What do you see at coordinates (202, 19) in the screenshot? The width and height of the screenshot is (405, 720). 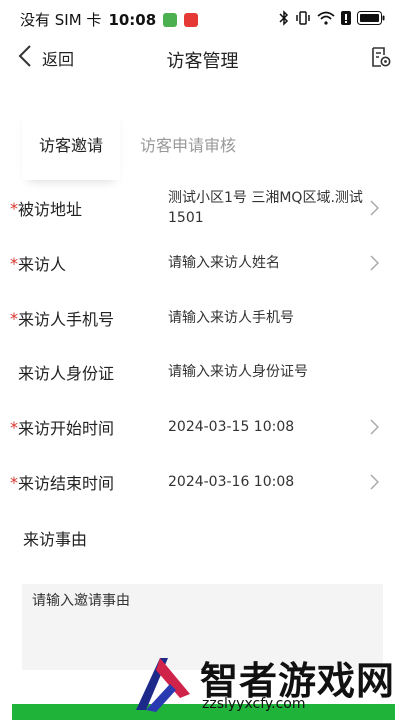 I see `status-bar: 没有 SIM 卡 10:08` at bounding box center [202, 19].